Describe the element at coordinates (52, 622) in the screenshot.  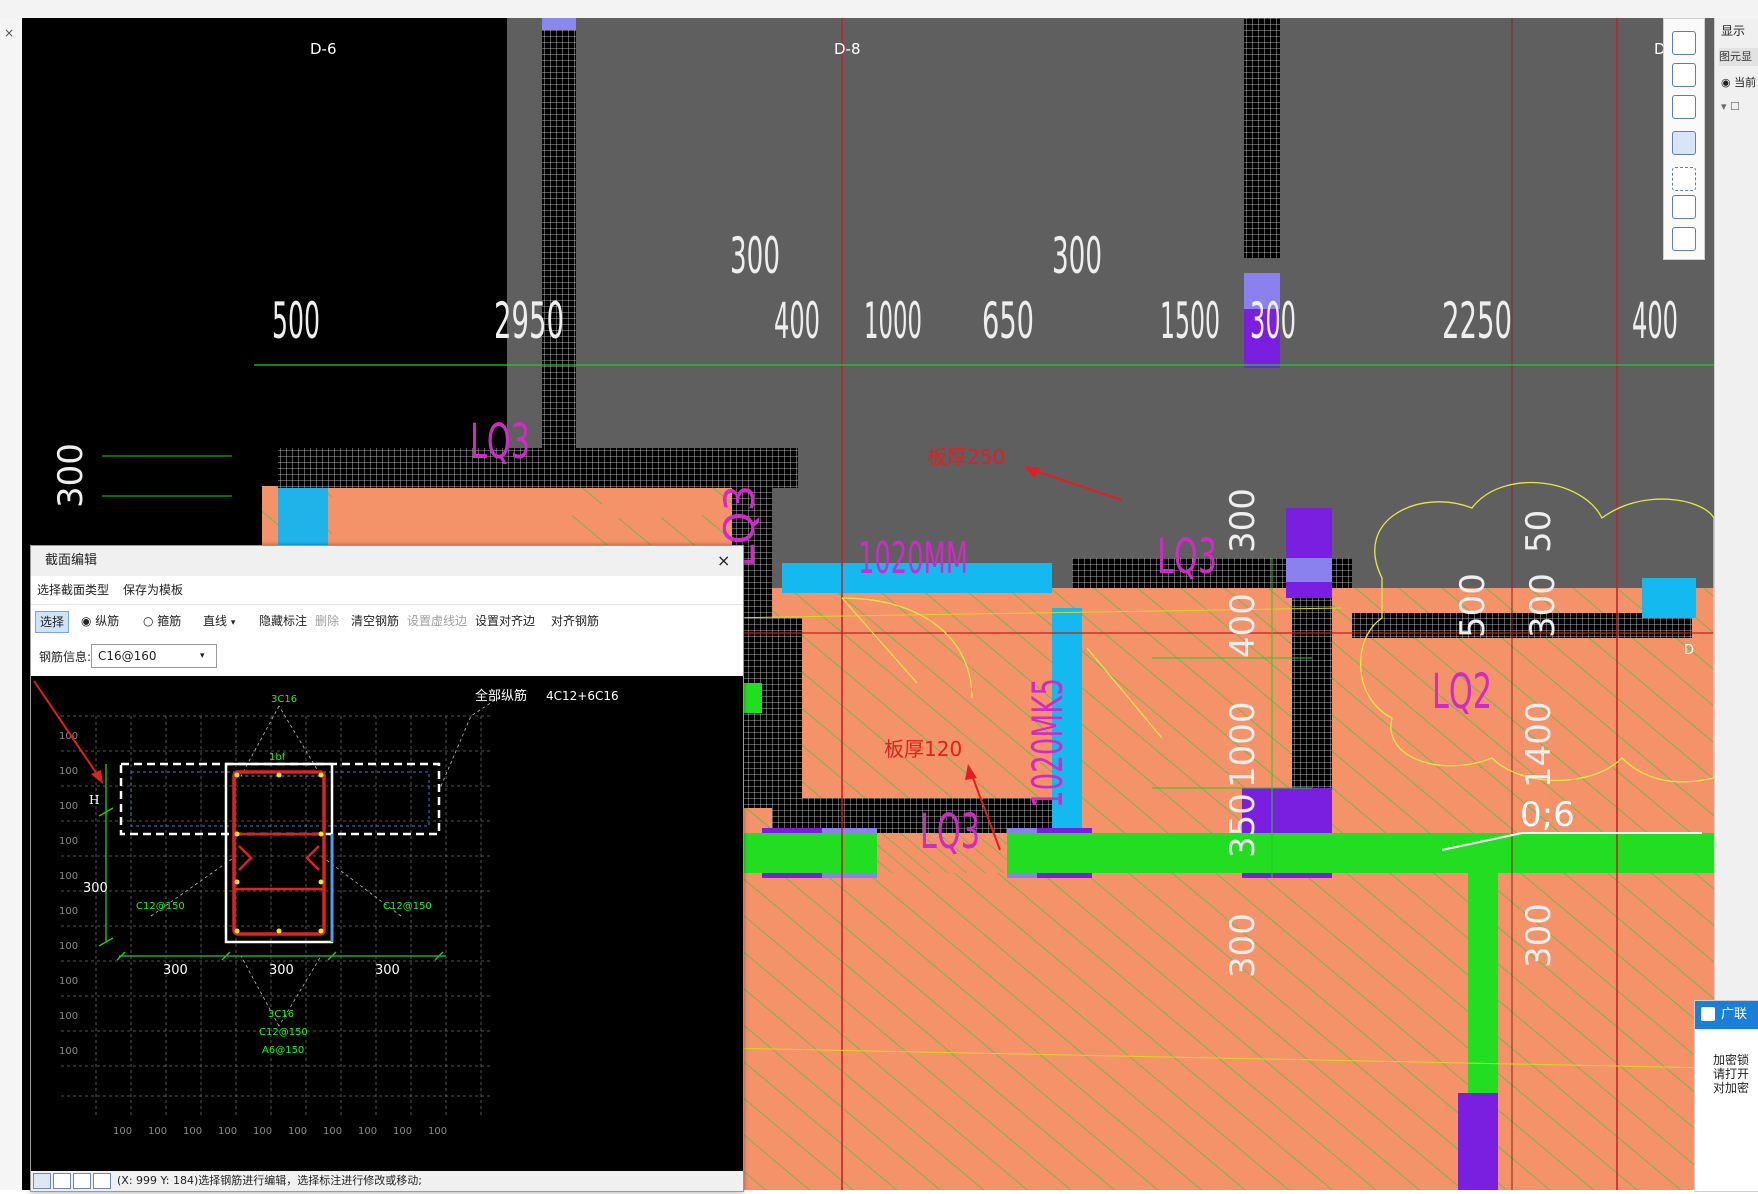
I see `select-button: 选择` at that location.